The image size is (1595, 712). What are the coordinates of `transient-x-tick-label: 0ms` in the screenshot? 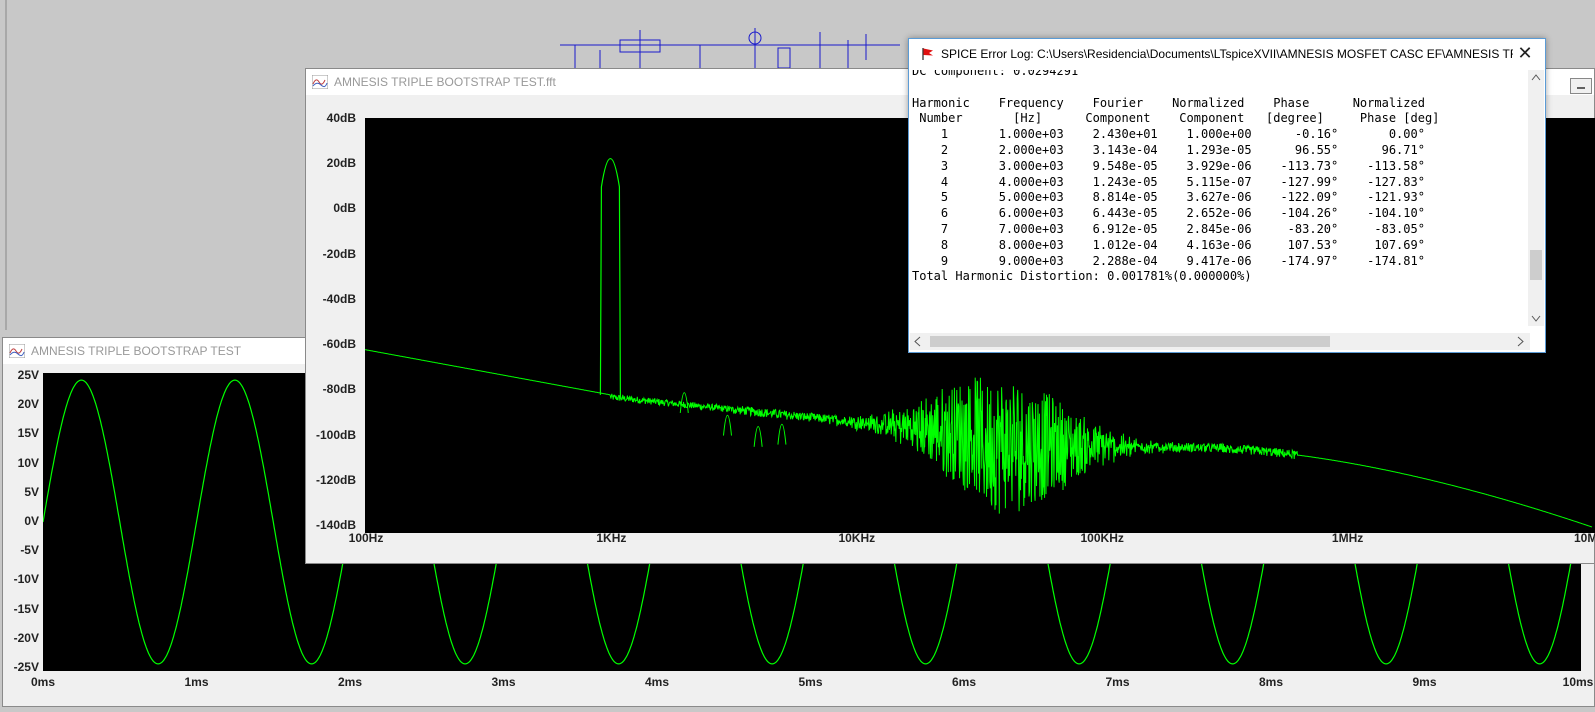 It's located at (43, 682).